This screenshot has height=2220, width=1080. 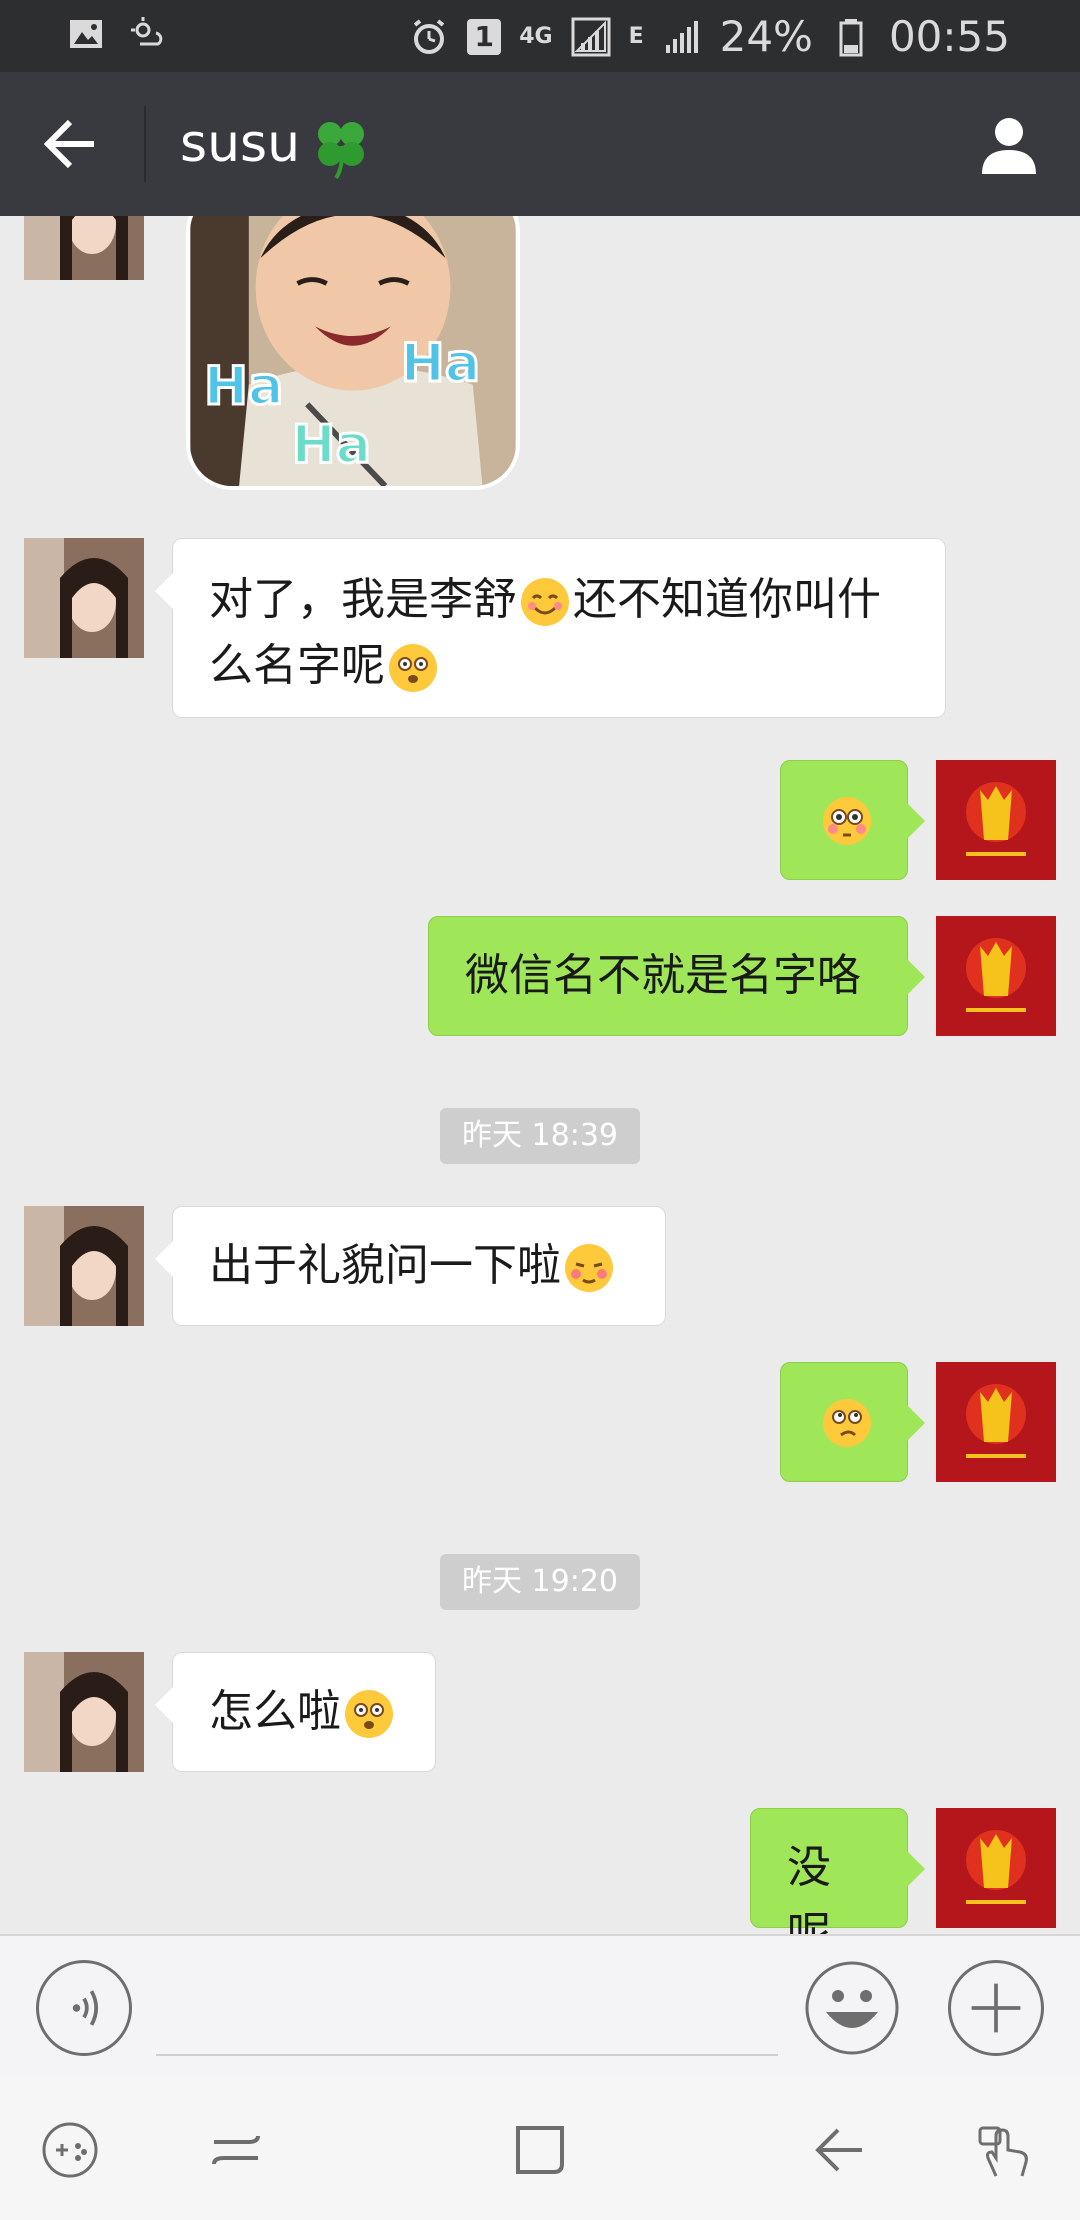 I want to click on back-arrow-icon, so click(x=68, y=144).